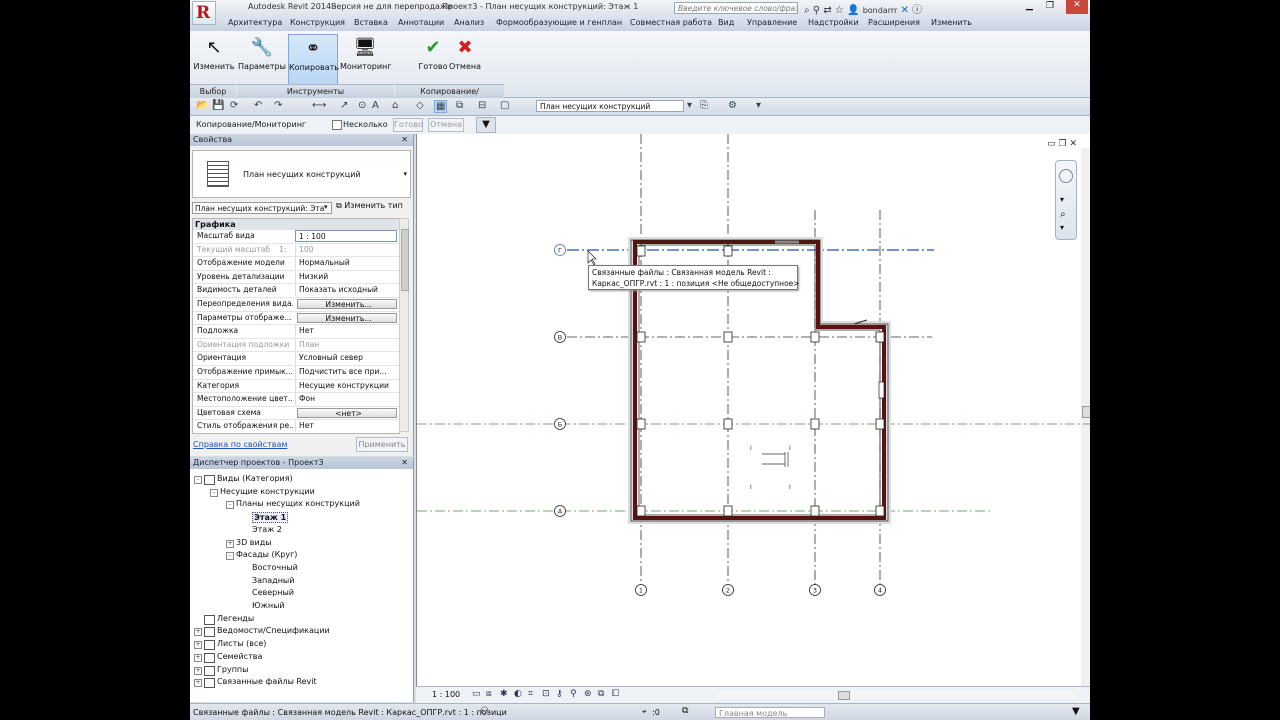  Describe the element at coordinates (816, 10) in the screenshot. I see `subscription-icon: ⚲` at that location.